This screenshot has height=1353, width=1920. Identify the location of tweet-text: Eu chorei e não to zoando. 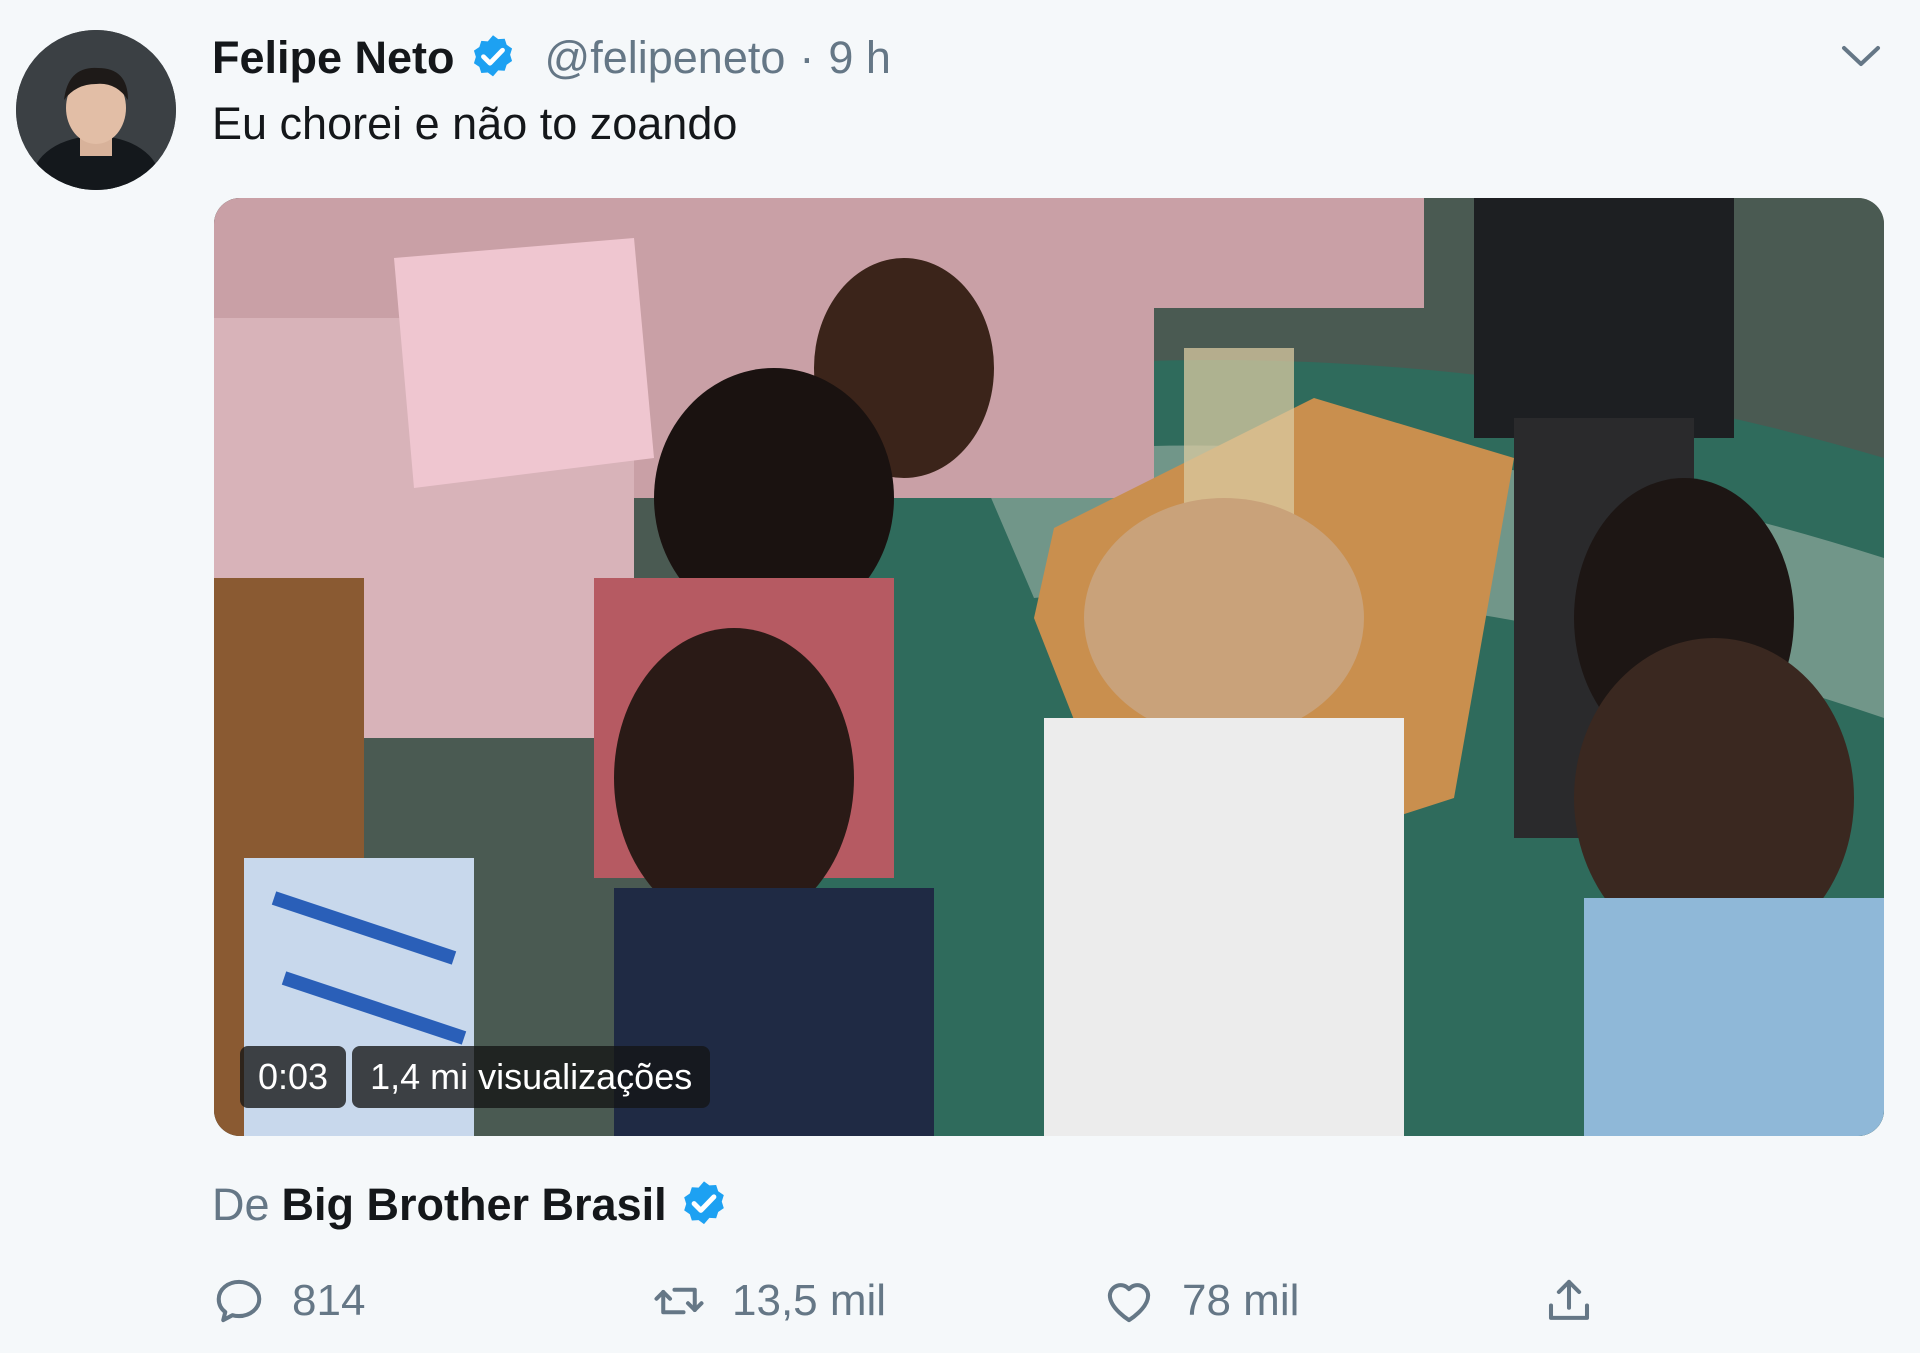
(475, 123).